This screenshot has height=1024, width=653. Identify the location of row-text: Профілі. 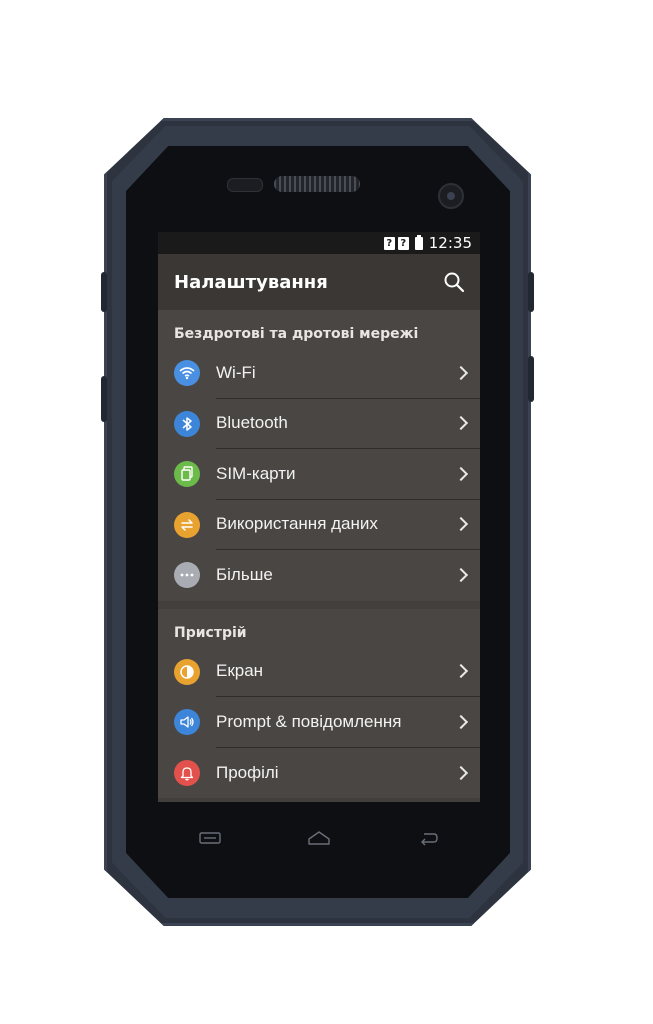
(348, 773).